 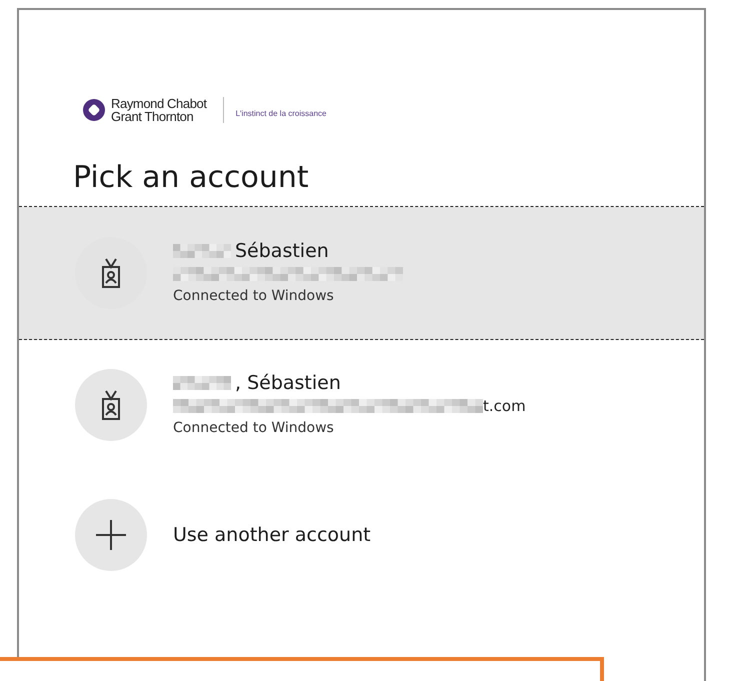 I want to click on account-email: t.com, so click(x=504, y=405).